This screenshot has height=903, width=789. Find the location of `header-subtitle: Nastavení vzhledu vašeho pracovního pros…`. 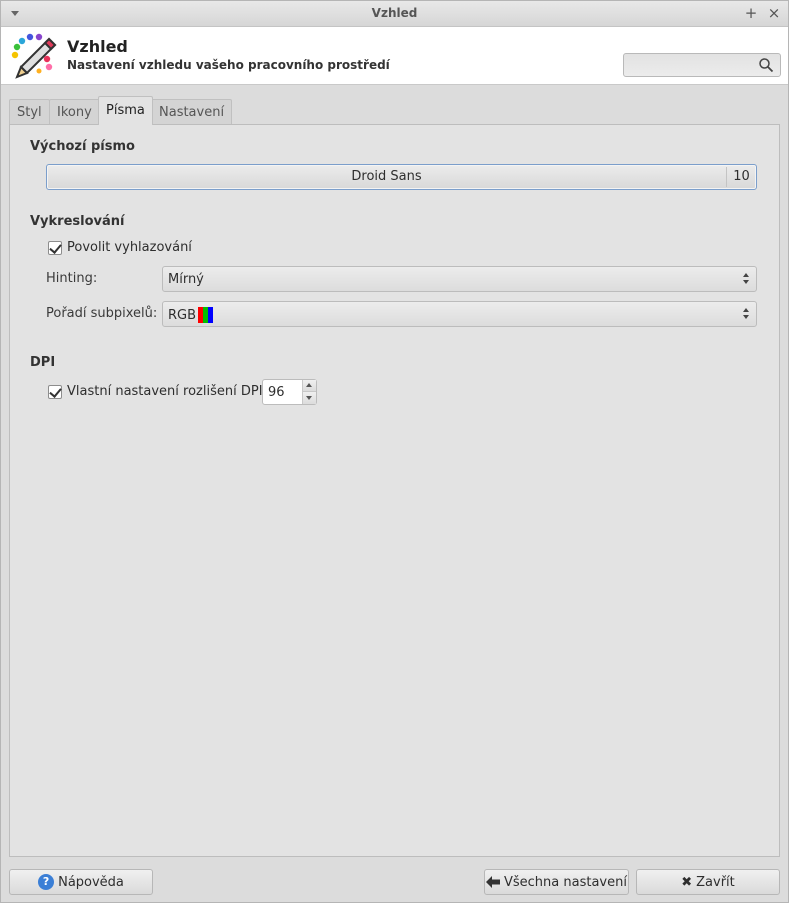

header-subtitle: Nastavení vzhledu vašeho pracovního pros… is located at coordinates (228, 65).